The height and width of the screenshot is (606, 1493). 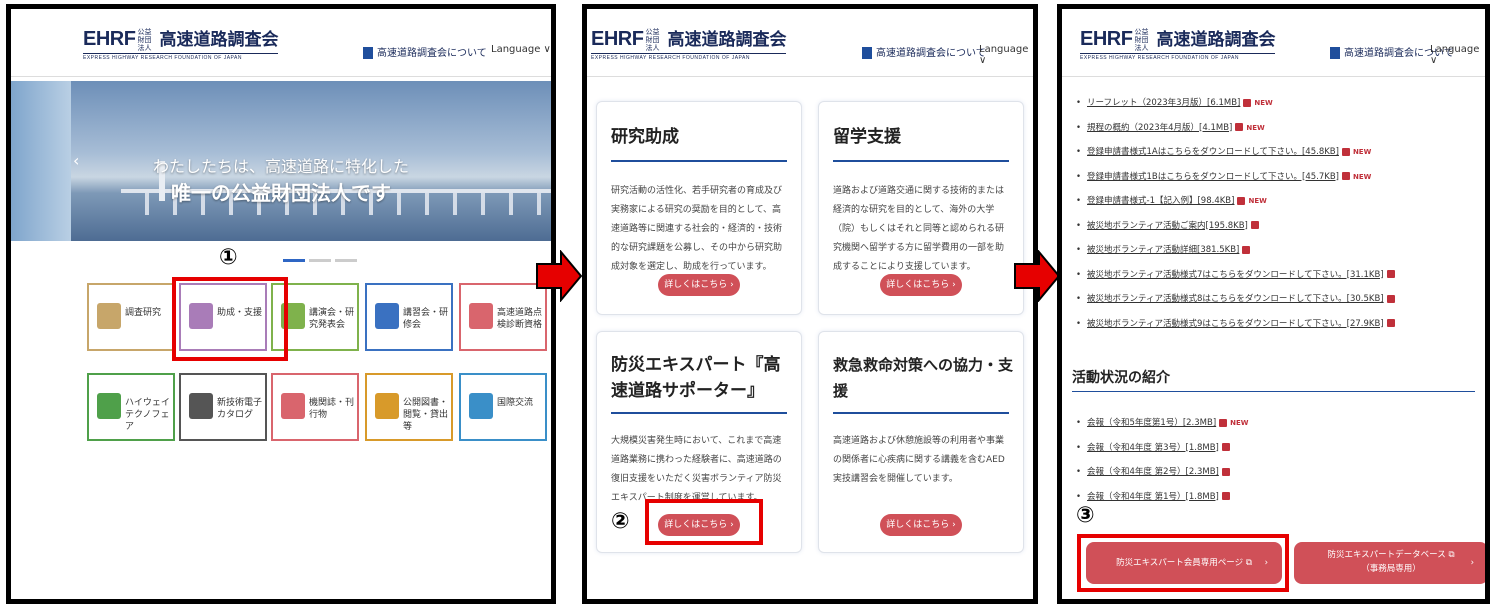 What do you see at coordinates (280, 166) in the screenshot?
I see `hero-line1: わたしたちは、高速道路に特化した` at bounding box center [280, 166].